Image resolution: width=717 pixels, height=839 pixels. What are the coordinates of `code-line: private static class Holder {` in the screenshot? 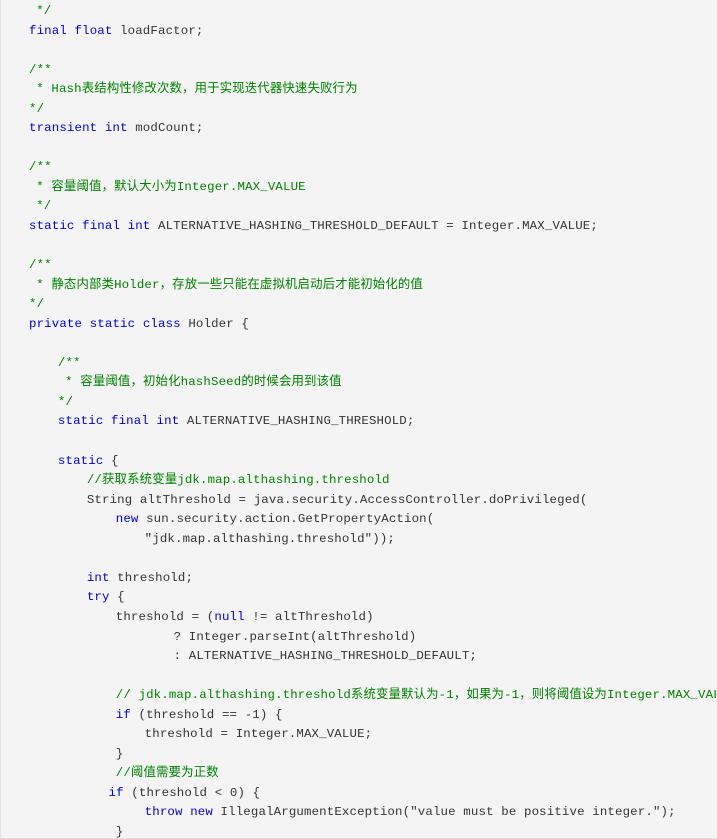 It's located at (358, 325).